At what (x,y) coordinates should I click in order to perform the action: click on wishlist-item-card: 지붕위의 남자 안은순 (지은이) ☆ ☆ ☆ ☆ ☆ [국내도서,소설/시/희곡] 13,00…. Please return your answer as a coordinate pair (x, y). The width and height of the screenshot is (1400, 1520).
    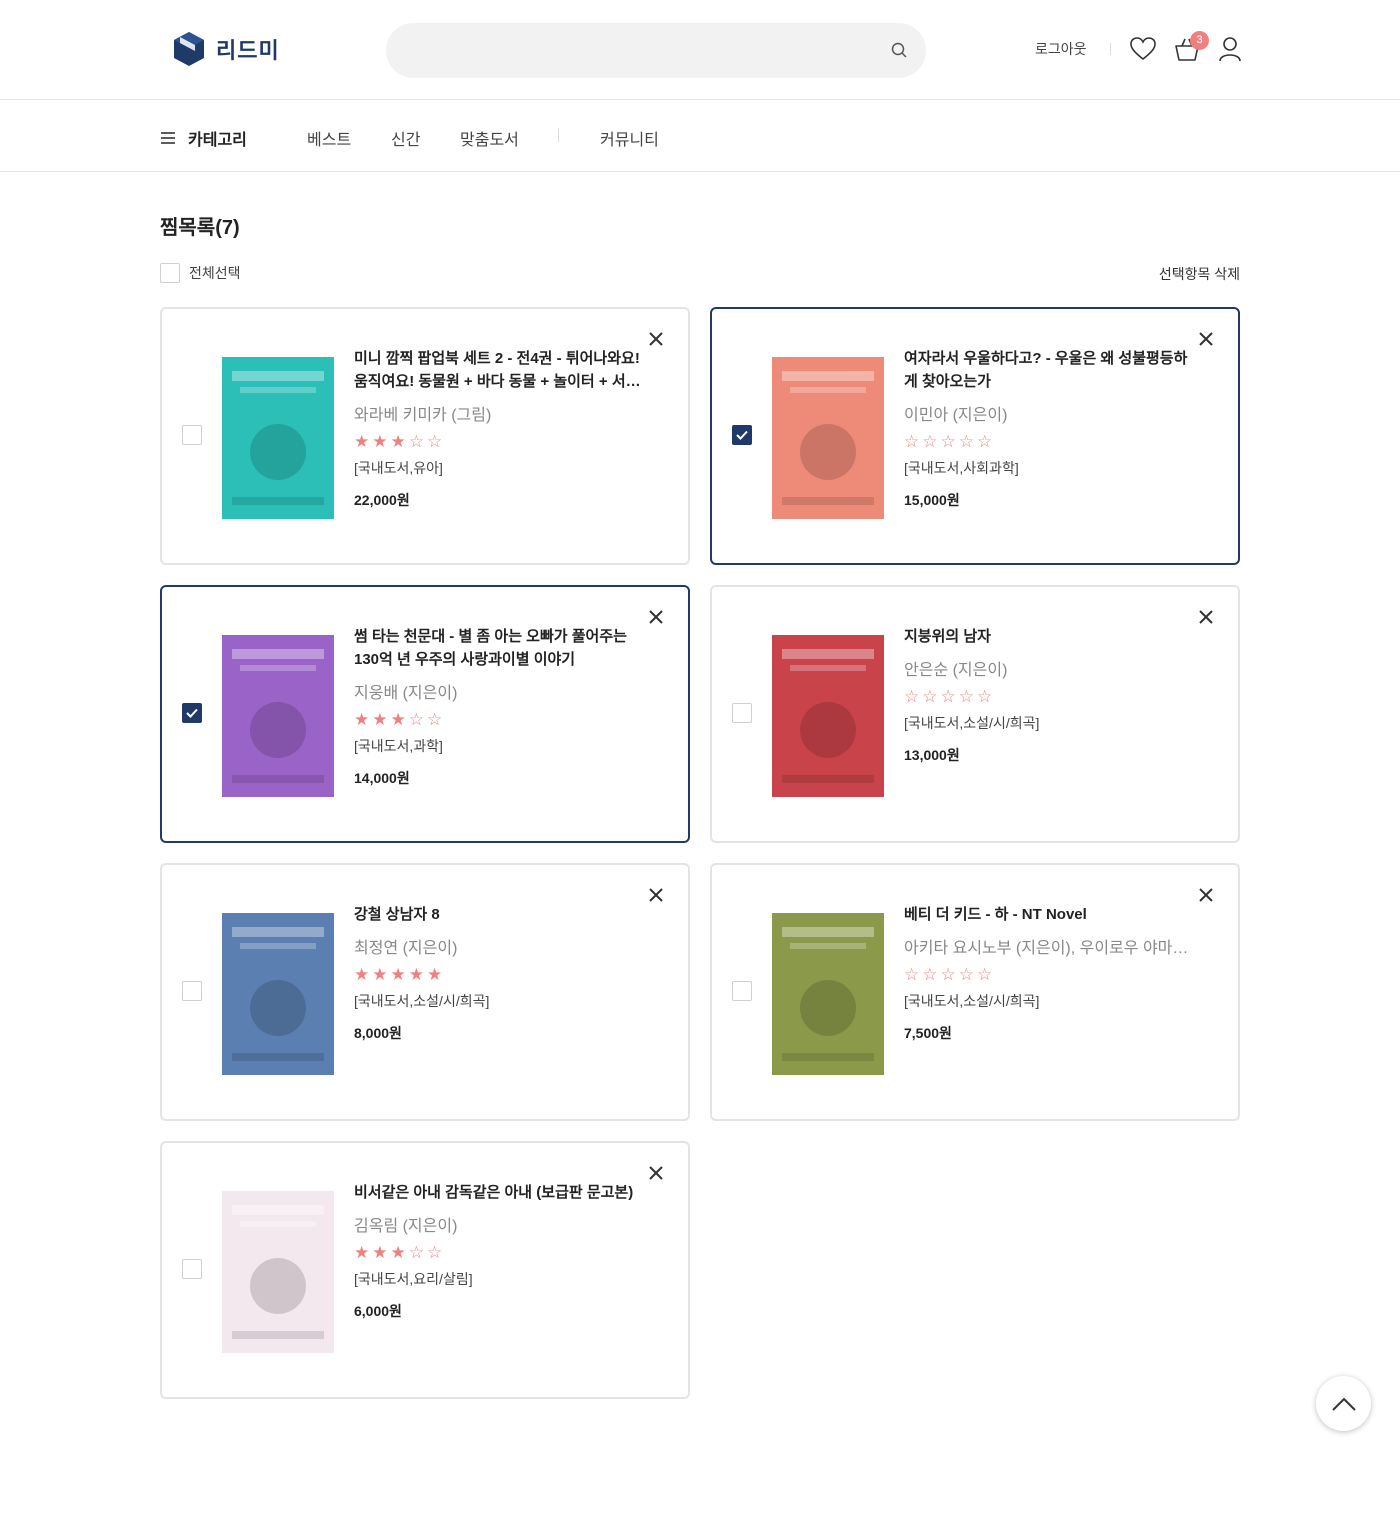
    Looking at the image, I should click on (975, 714).